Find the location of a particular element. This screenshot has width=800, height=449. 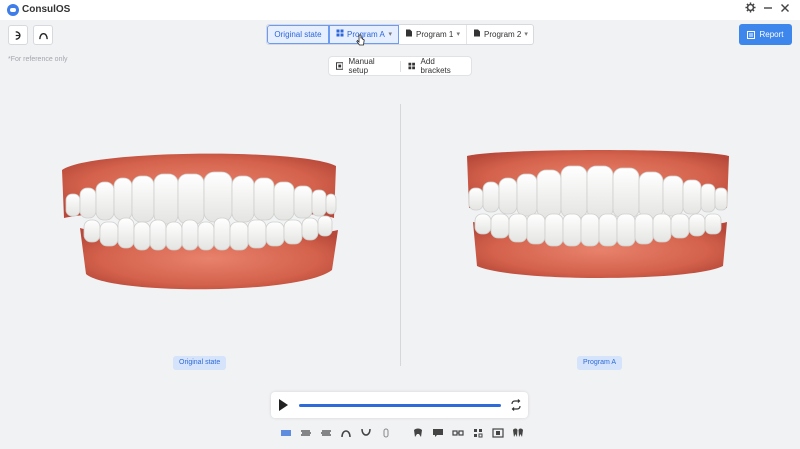

gear-icon is located at coordinates (750, 10).